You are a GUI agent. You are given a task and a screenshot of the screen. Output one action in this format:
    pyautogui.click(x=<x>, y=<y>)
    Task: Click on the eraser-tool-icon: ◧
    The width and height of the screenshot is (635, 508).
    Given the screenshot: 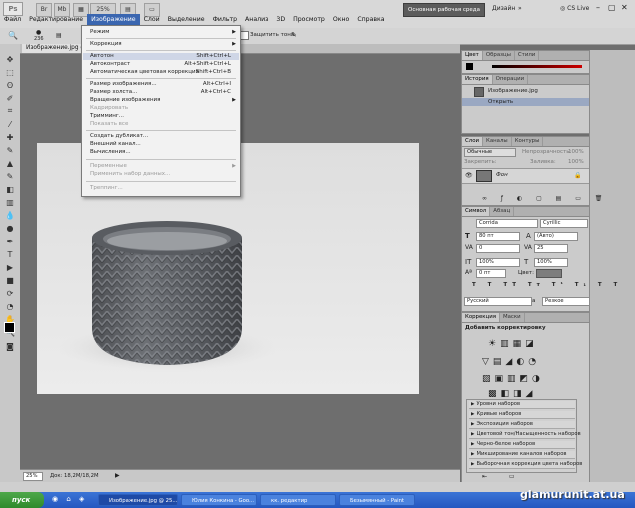 What is the action you would take?
    pyautogui.click(x=10, y=189)
    